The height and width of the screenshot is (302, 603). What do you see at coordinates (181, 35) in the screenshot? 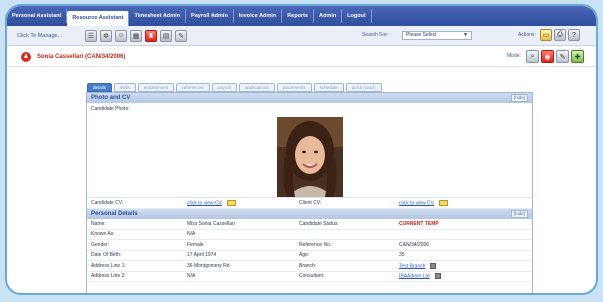
I see `edit-icon: ✎` at bounding box center [181, 35].